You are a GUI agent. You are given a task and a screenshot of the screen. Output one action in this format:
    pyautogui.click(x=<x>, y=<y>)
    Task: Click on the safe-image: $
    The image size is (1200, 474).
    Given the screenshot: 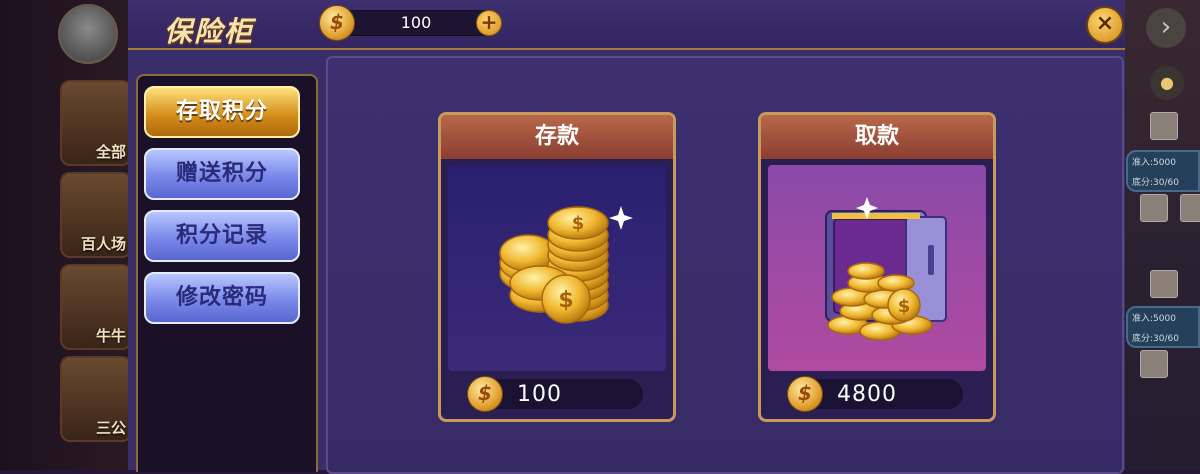 What is the action you would take?
    pyautogui.click(x=877, y=268)
    